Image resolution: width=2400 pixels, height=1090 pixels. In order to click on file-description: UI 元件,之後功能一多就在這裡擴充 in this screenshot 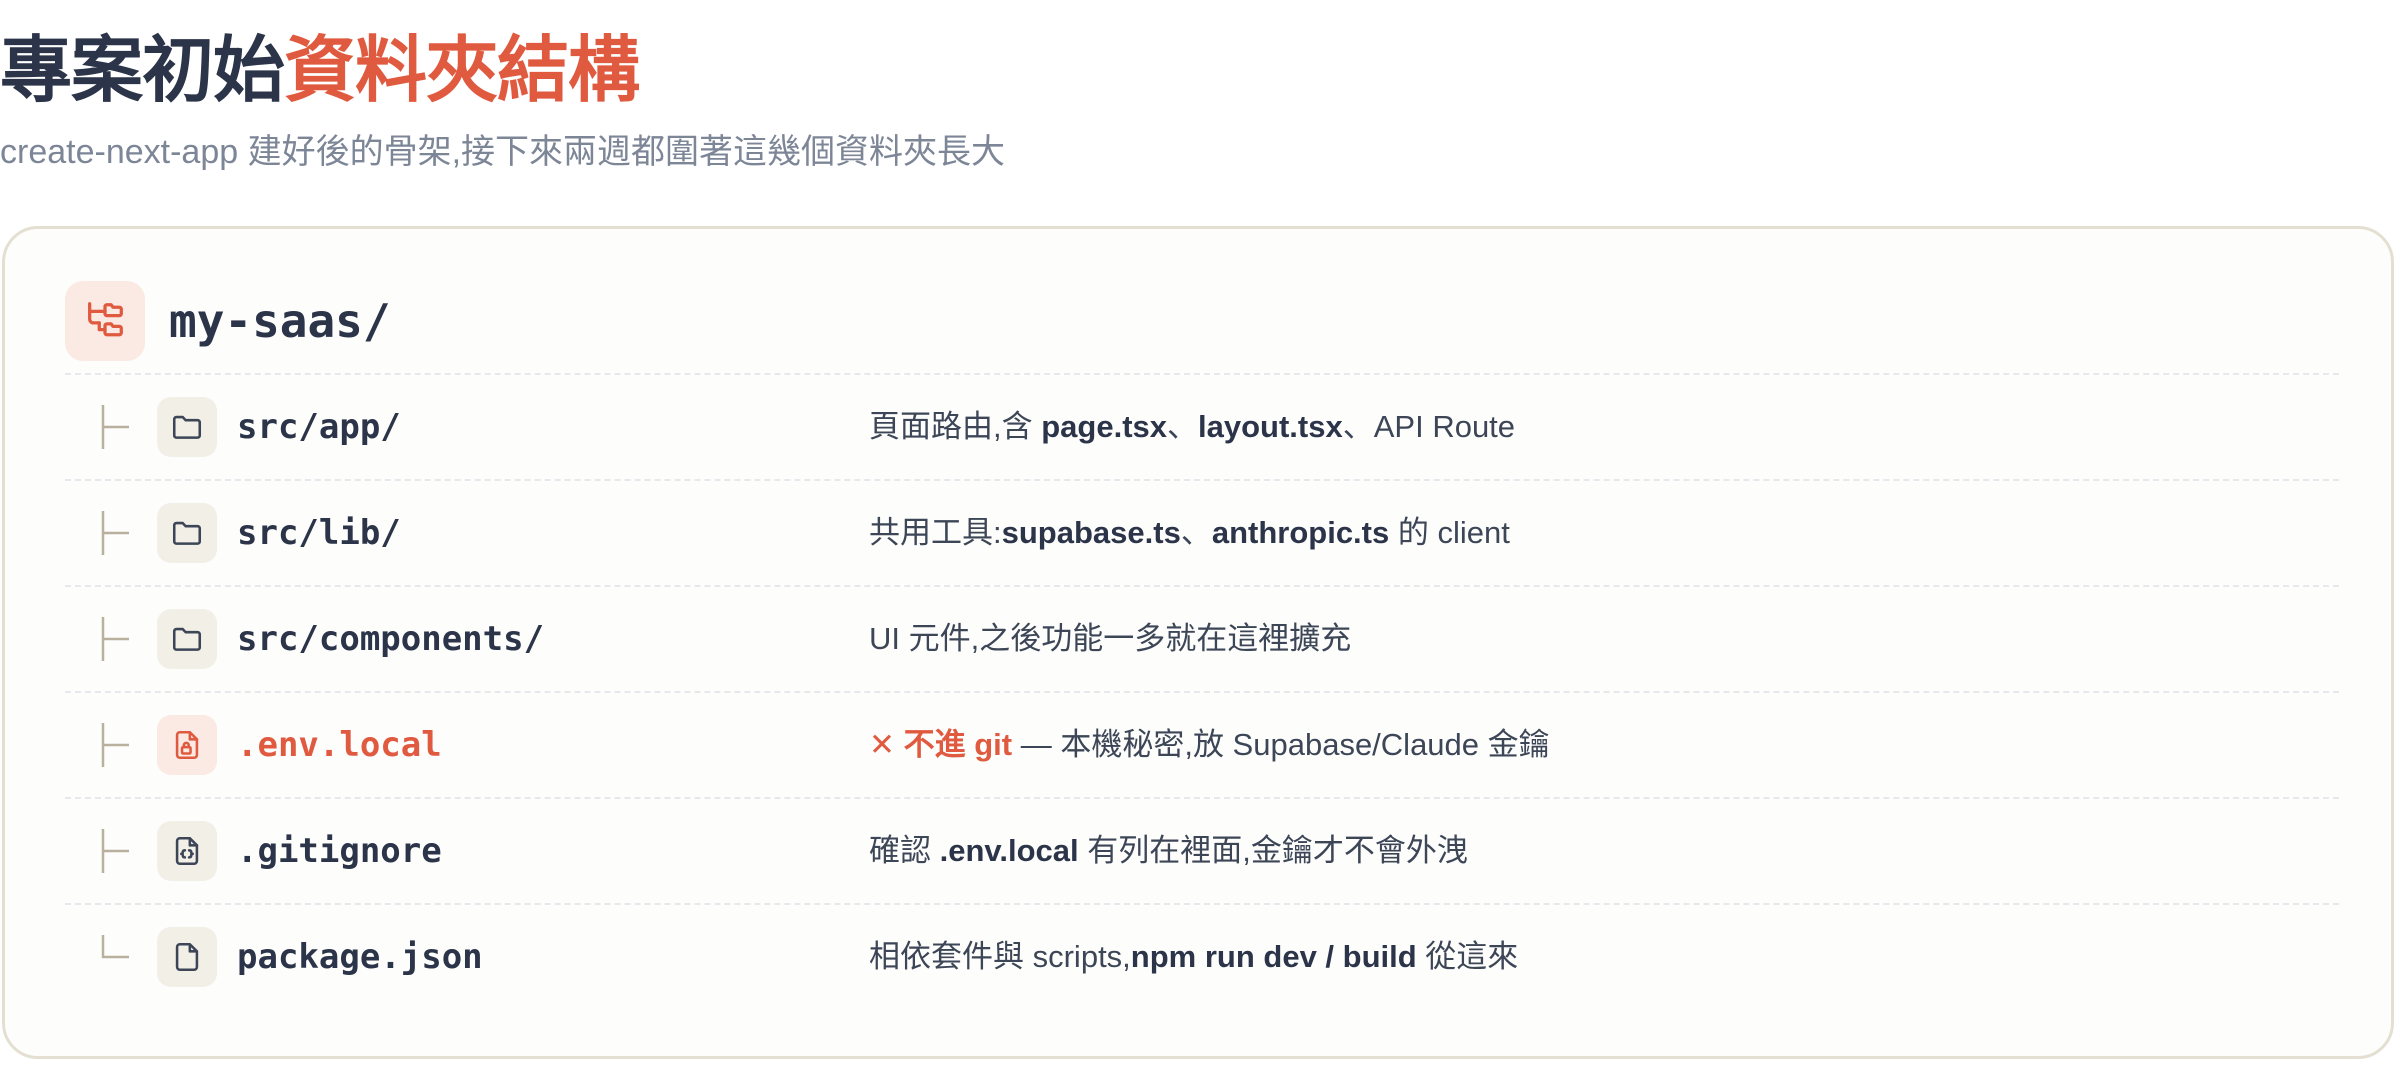, I will do `click(1110, 638)`.